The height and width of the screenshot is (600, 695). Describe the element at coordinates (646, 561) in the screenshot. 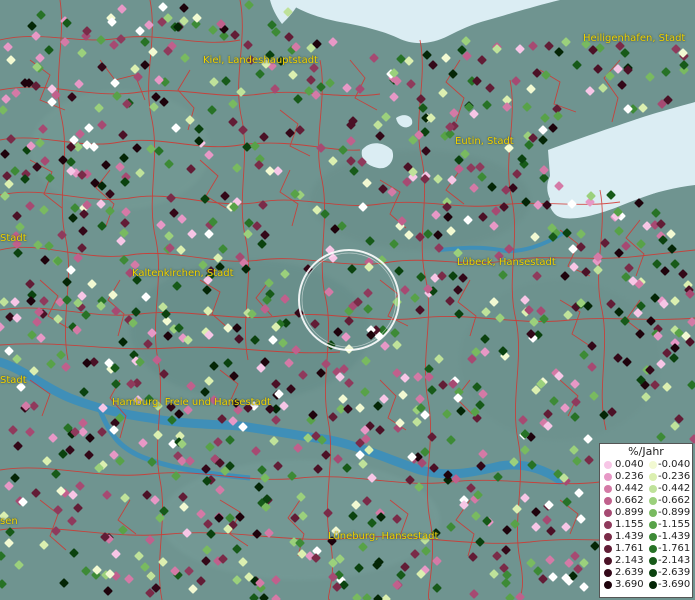

I see `legend-row: 2.143 -2.143` at that location.